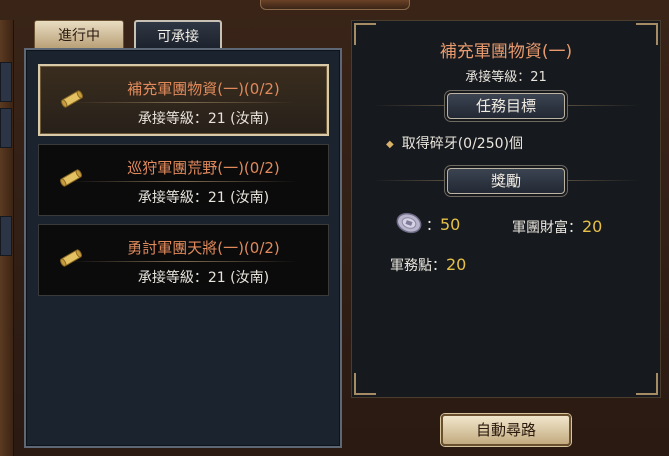  I want to click on reward-header: 獎勵, so click(506, 181).